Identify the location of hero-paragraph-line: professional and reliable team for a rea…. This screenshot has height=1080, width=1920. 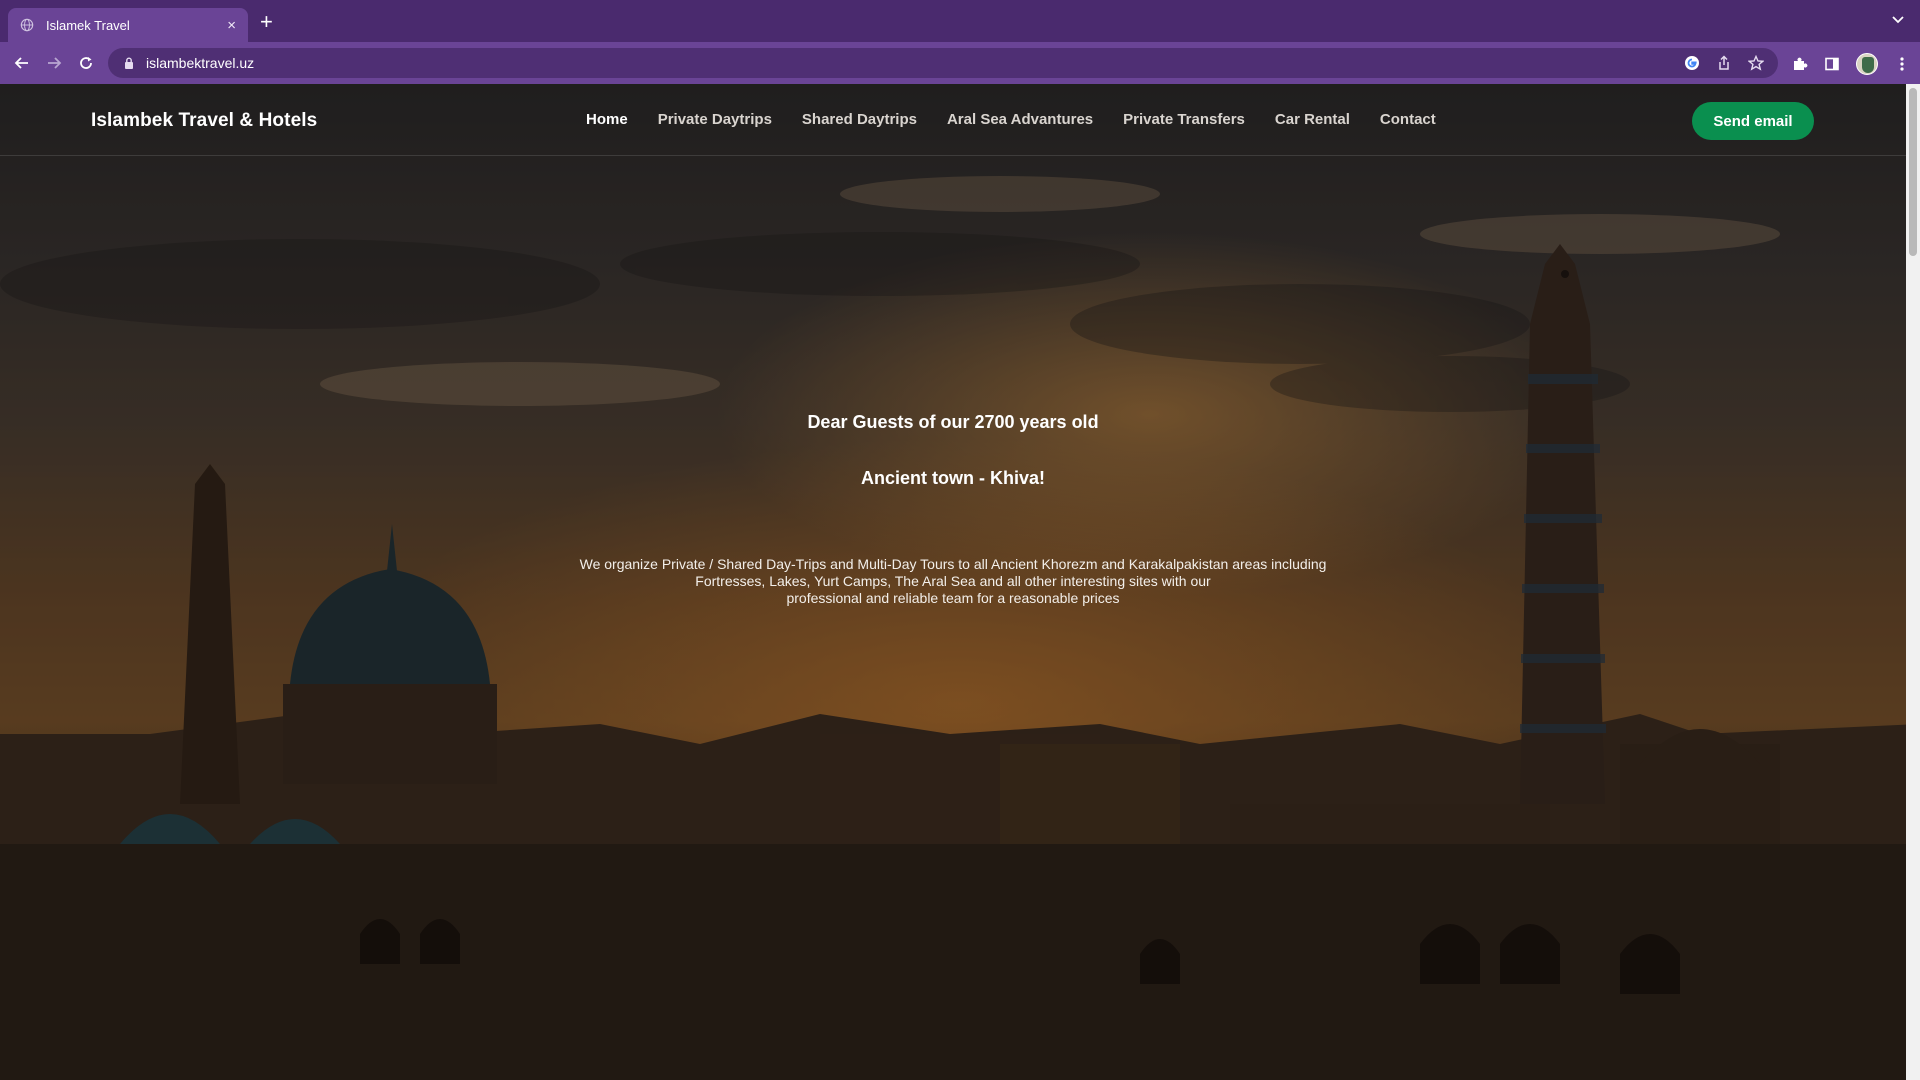
(953, 598).